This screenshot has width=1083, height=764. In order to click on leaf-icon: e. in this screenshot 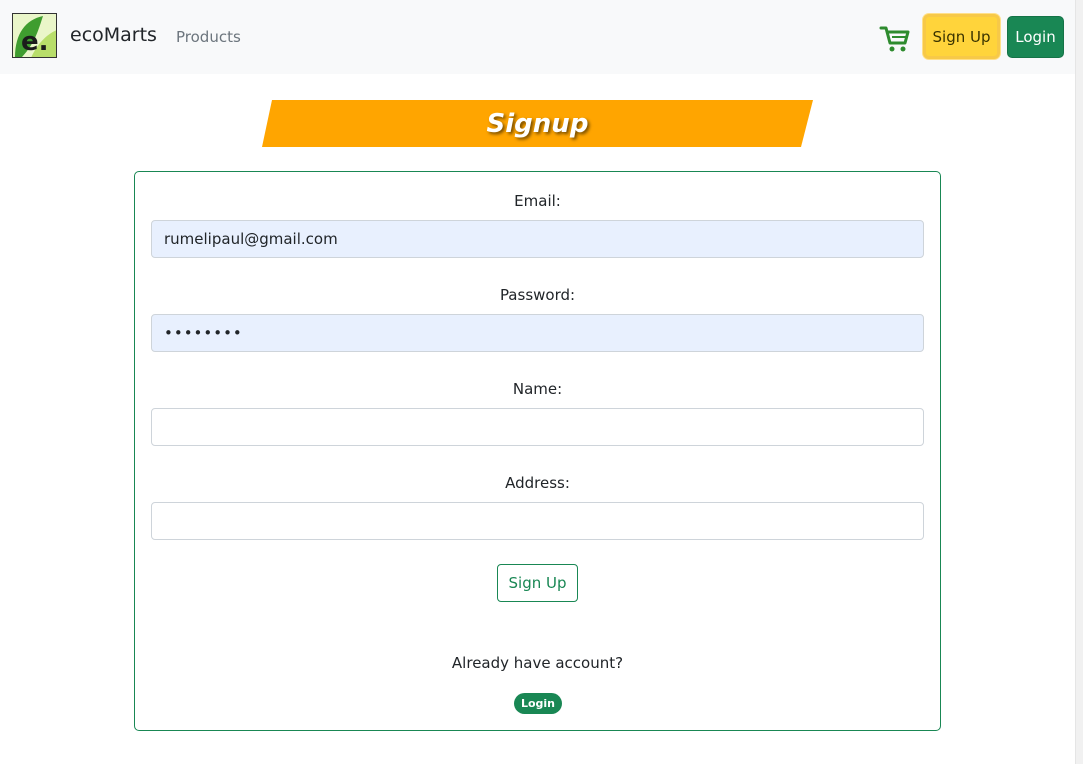, I will do `click(34, 35)`.